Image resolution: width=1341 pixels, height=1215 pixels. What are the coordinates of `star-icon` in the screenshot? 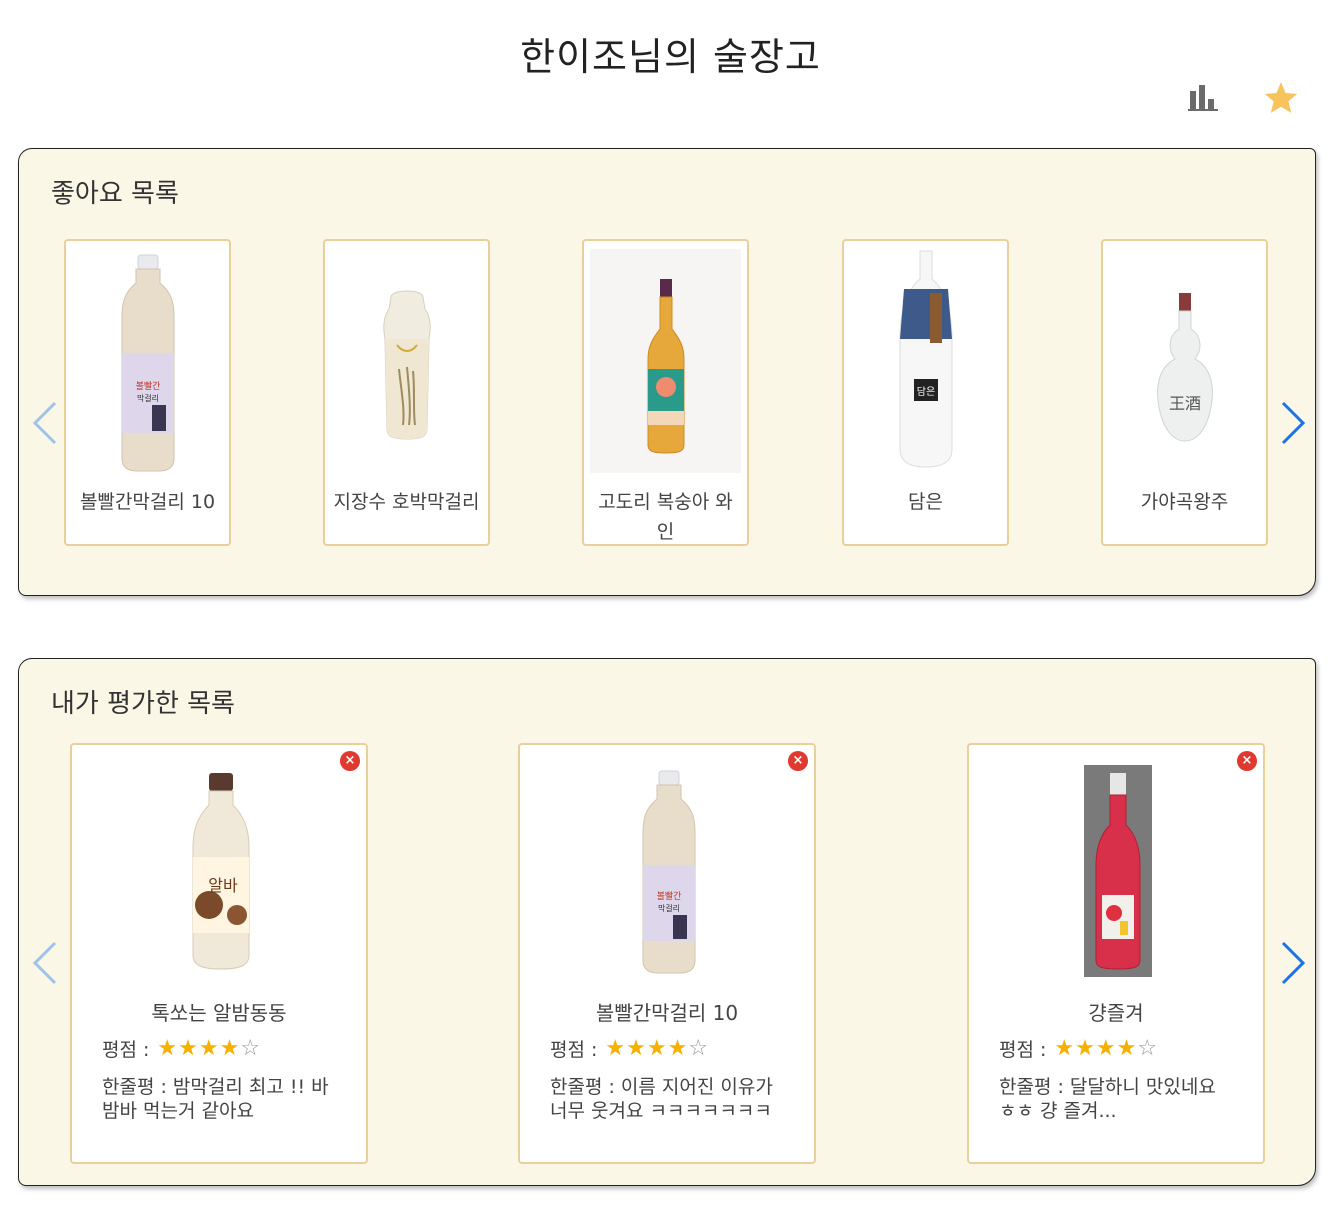 It's located at (1281, 98).